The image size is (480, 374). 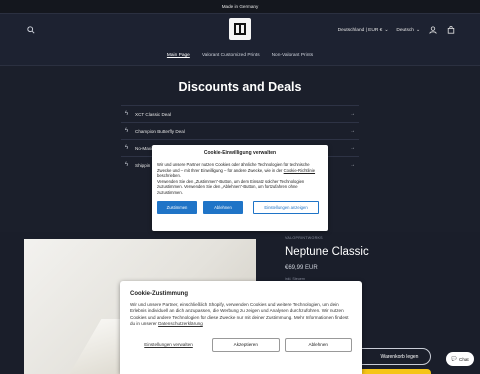 I want to click on nav-item-valorant-prints: Valorant Customized Prints, so click(x=231, y=55).